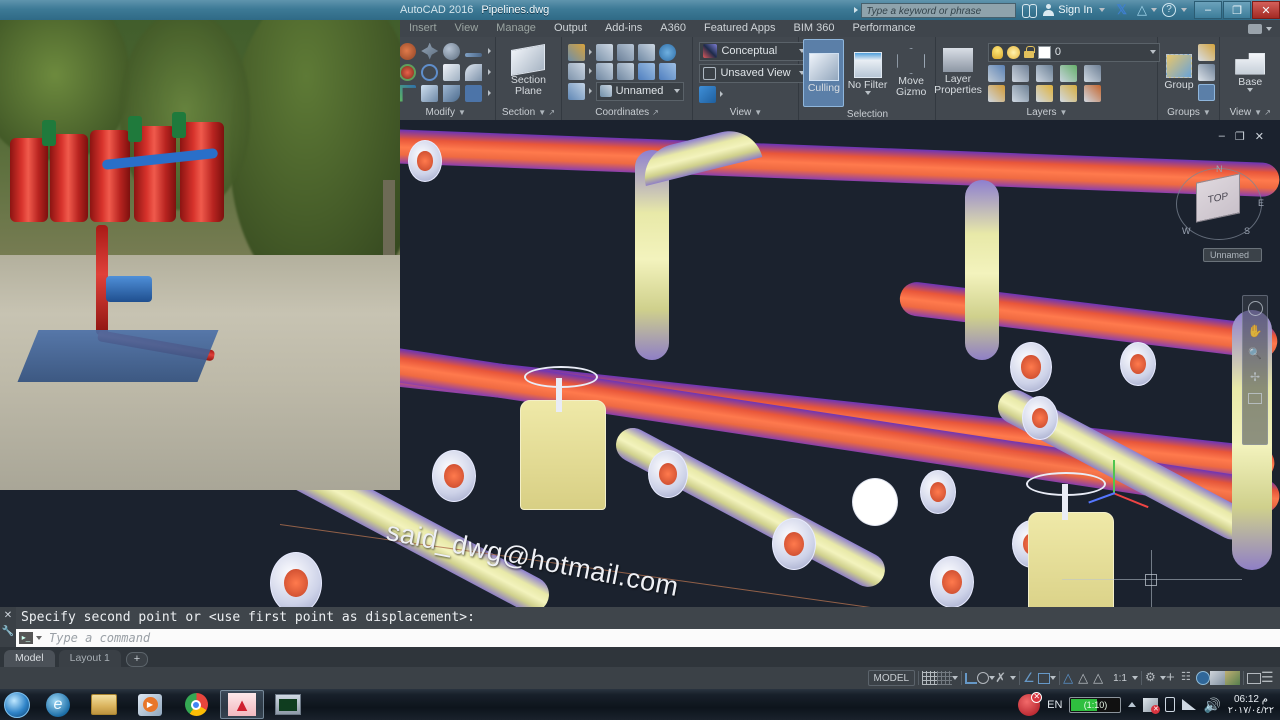  I want to click on polar-tracking-icon, so click(983, 678).